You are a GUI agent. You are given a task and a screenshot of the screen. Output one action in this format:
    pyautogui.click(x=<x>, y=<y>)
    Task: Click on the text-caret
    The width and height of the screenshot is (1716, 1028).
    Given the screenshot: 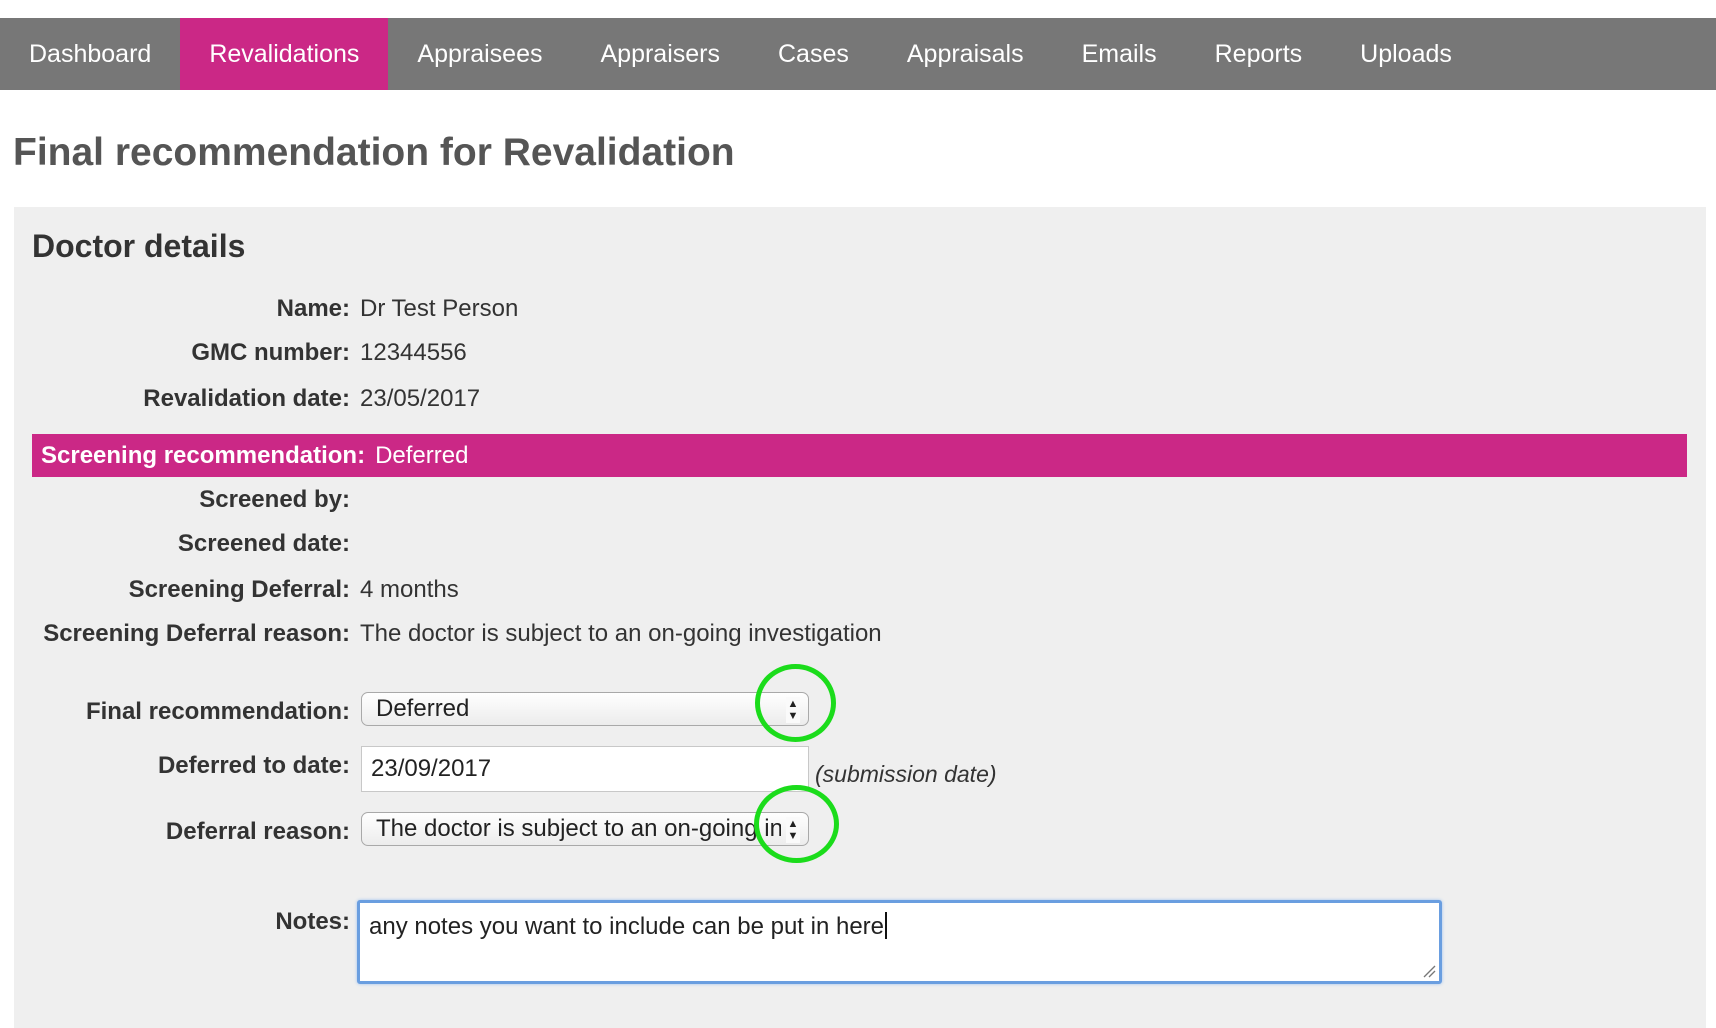 What is the action you would take?
    pyautogui.click(x=886, y=925)
    